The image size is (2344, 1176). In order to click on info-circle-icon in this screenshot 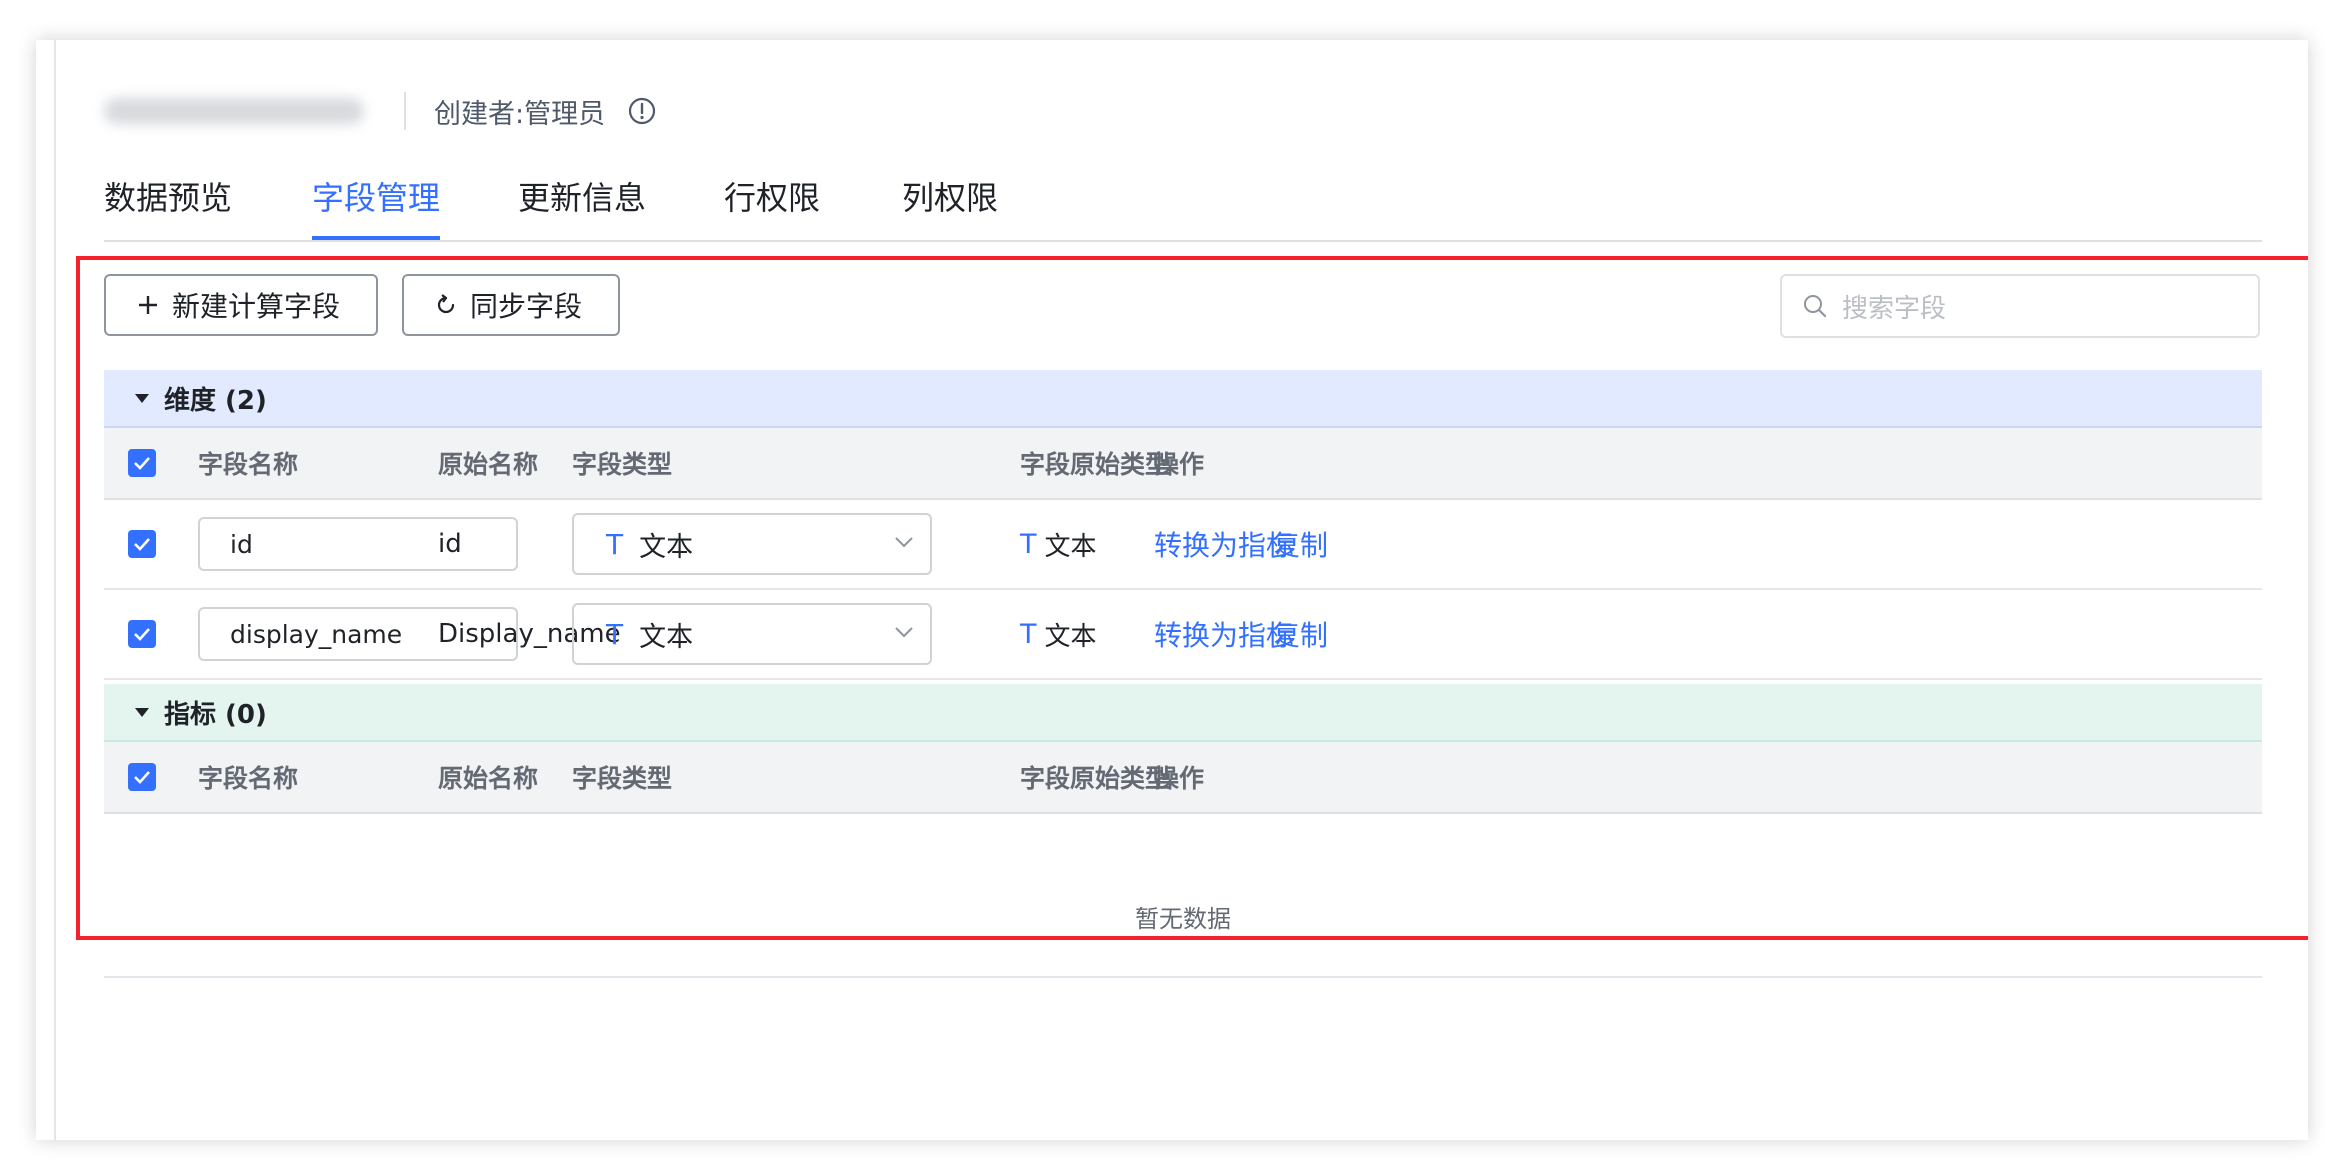, I will do `click(642, 111)`.